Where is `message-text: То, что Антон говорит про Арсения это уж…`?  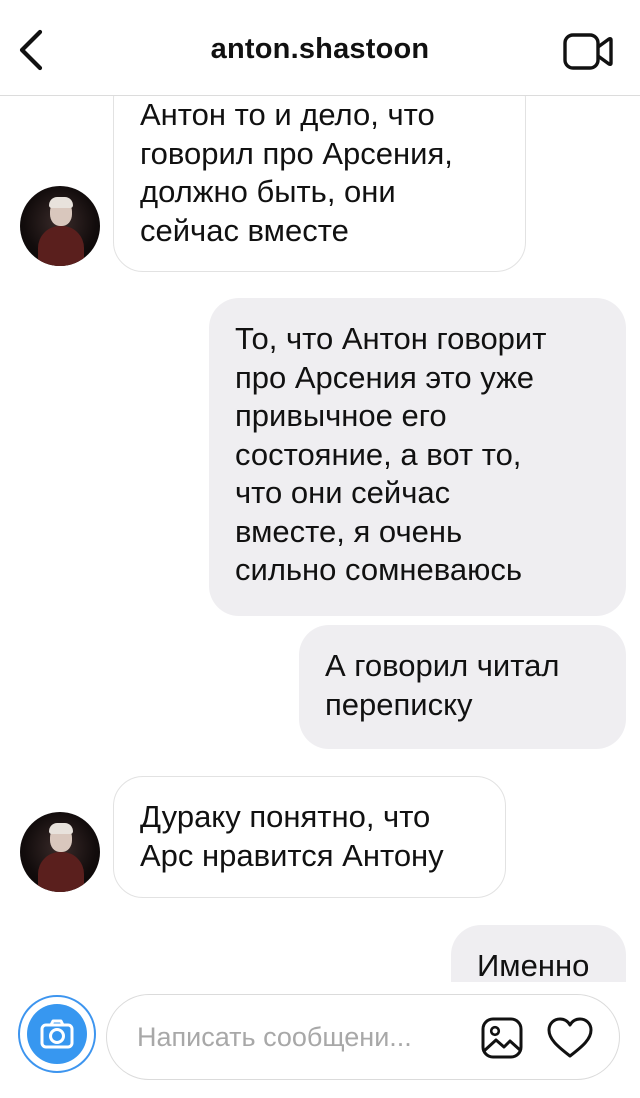
message-text: То, что Антон говорит про Арсения это уж… is located at coordinates (391, 454).